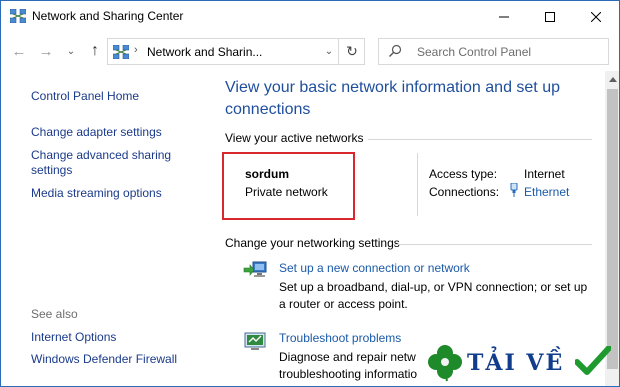  I want to click on window-title: Network and Sharing Center, so click(108, 16).